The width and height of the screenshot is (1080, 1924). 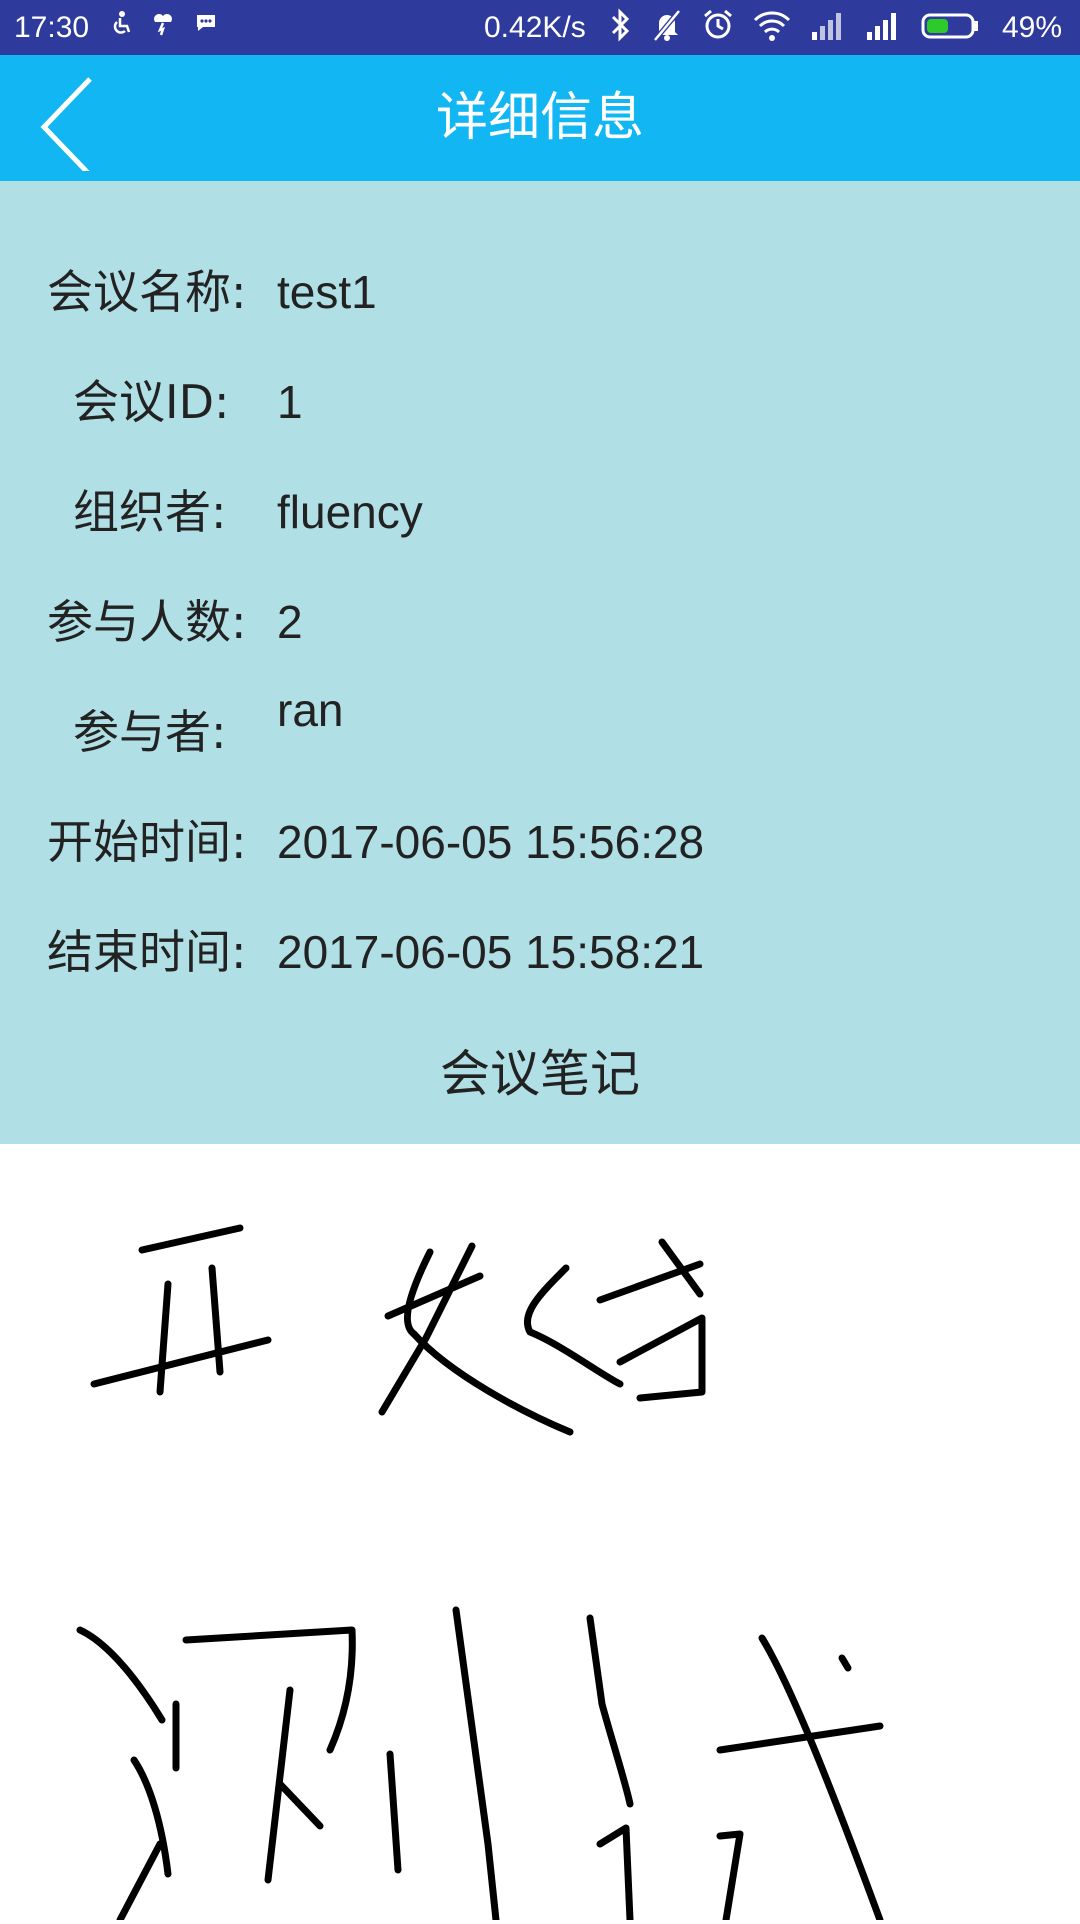 I want to click on participants-row: 参与者: ran, so click(x=540, y=725).